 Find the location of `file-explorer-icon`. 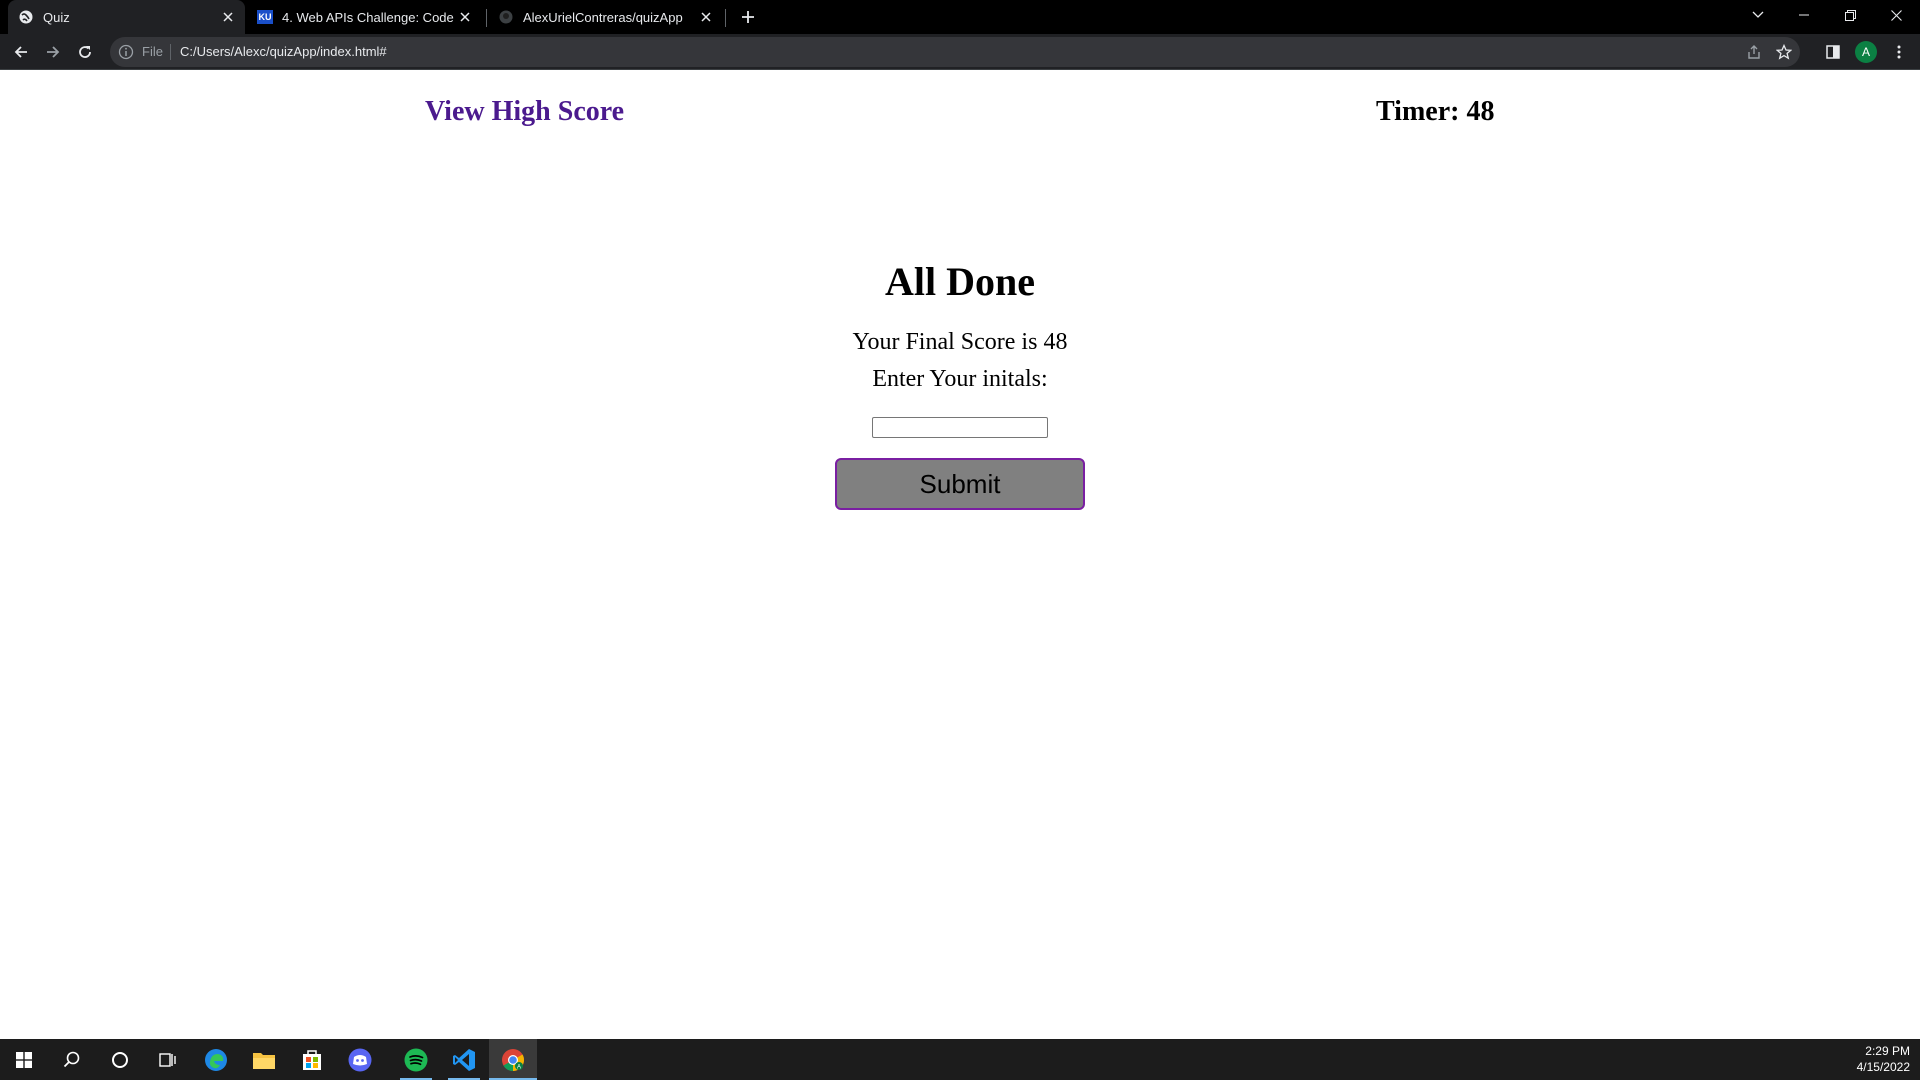

file-explorer-icon is located at coordinates (264, 1059).